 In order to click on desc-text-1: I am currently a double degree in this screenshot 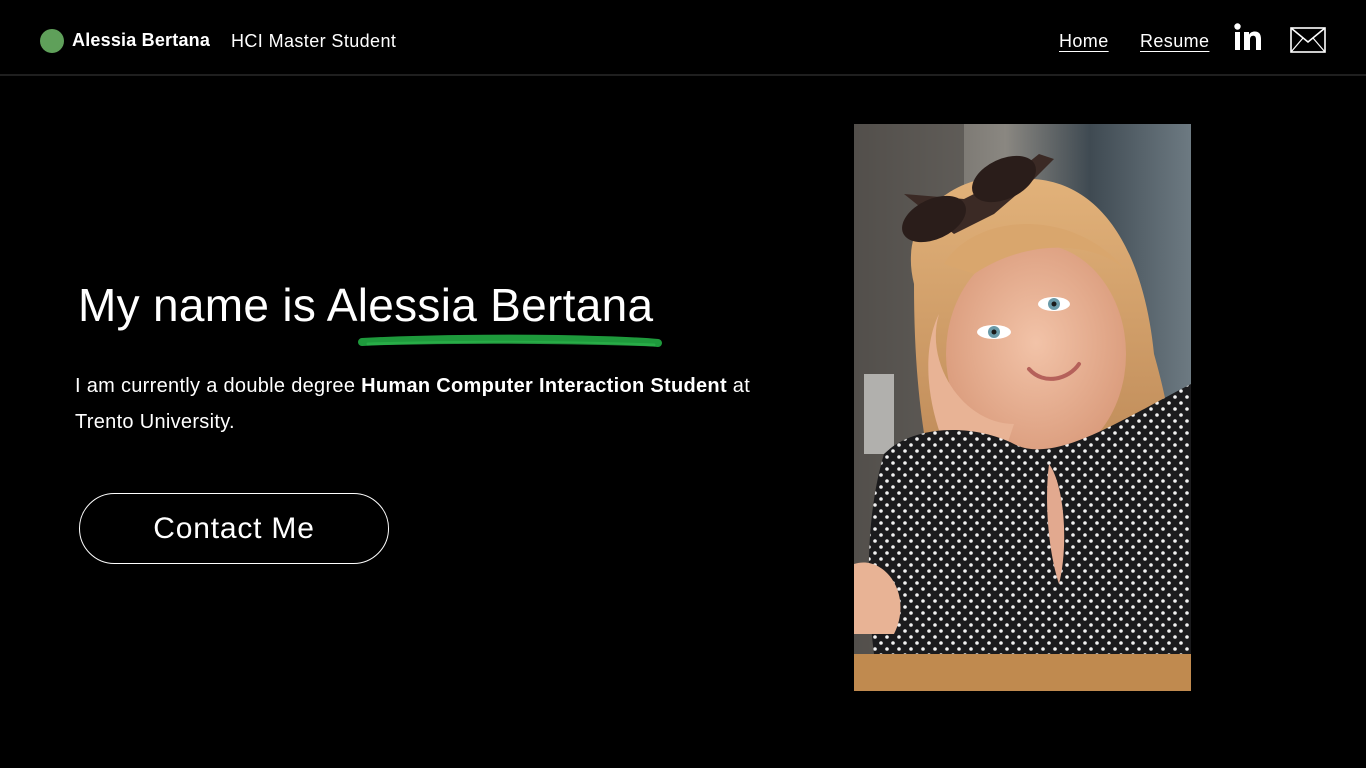, I will do `click(218, 386)`.